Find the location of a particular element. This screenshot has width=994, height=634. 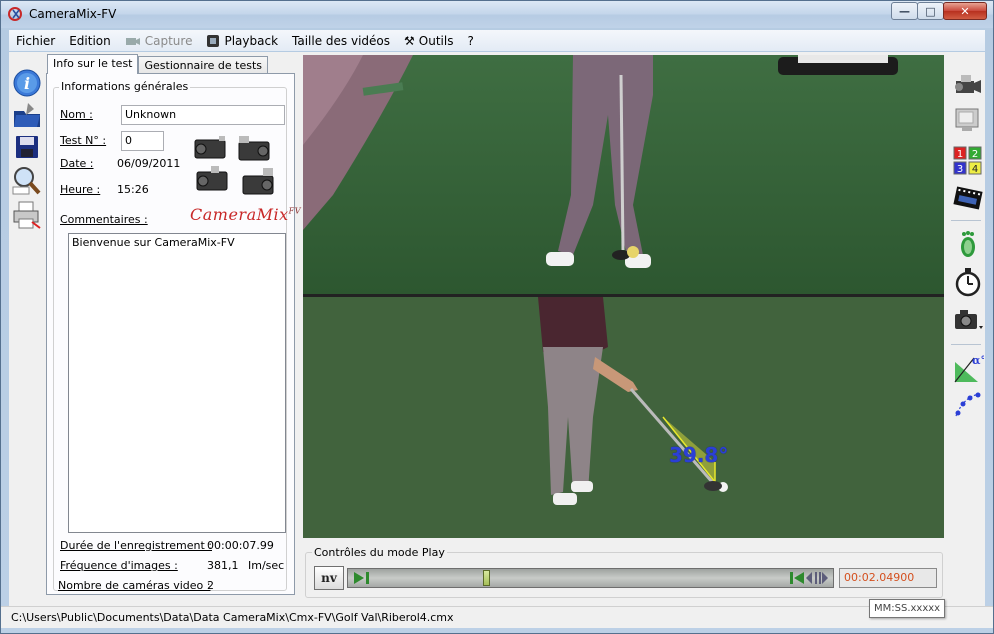

stopwatch-button is located at coordinates (968, 282).